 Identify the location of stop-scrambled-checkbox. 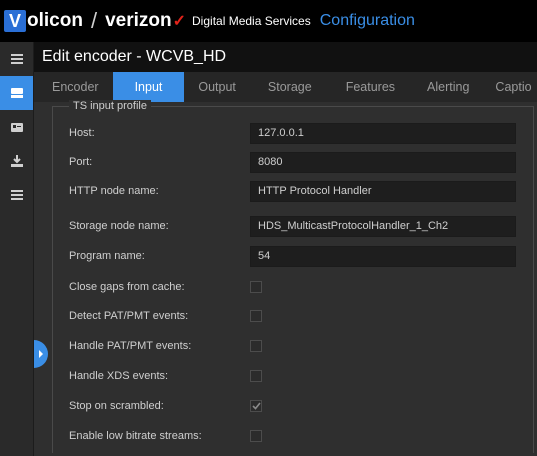
(256, 406).